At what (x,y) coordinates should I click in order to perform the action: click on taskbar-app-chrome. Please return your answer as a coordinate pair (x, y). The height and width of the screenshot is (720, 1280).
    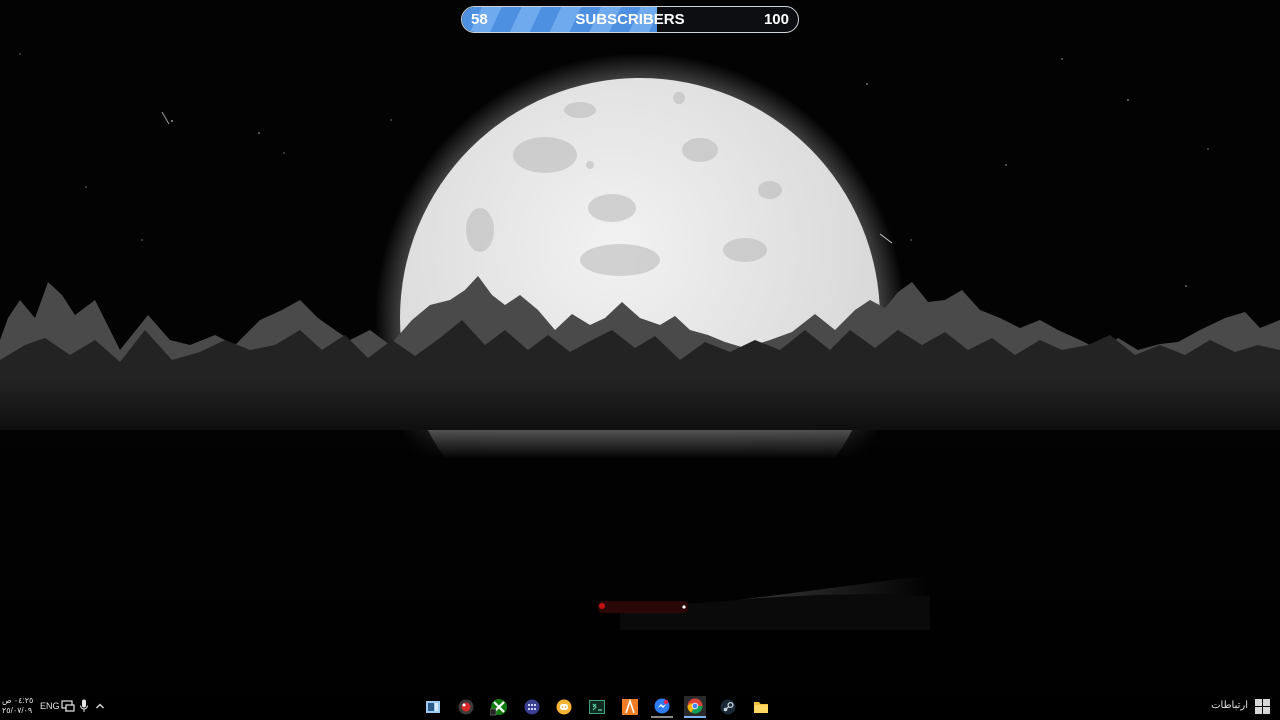
    Looking at the image, I should click on (695, 707).